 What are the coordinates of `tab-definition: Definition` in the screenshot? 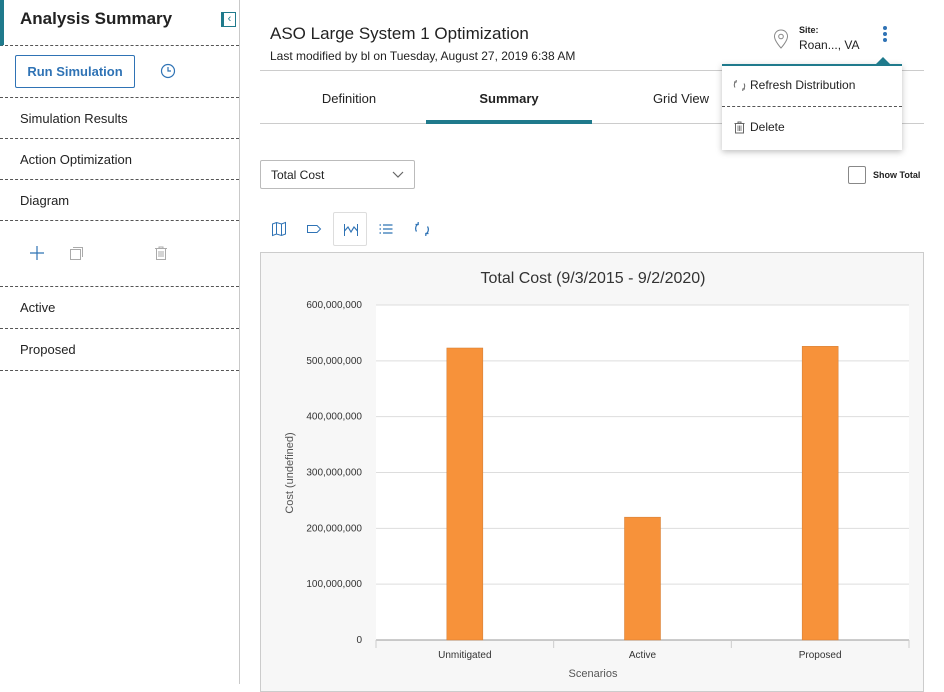 It's located at (349, 97).